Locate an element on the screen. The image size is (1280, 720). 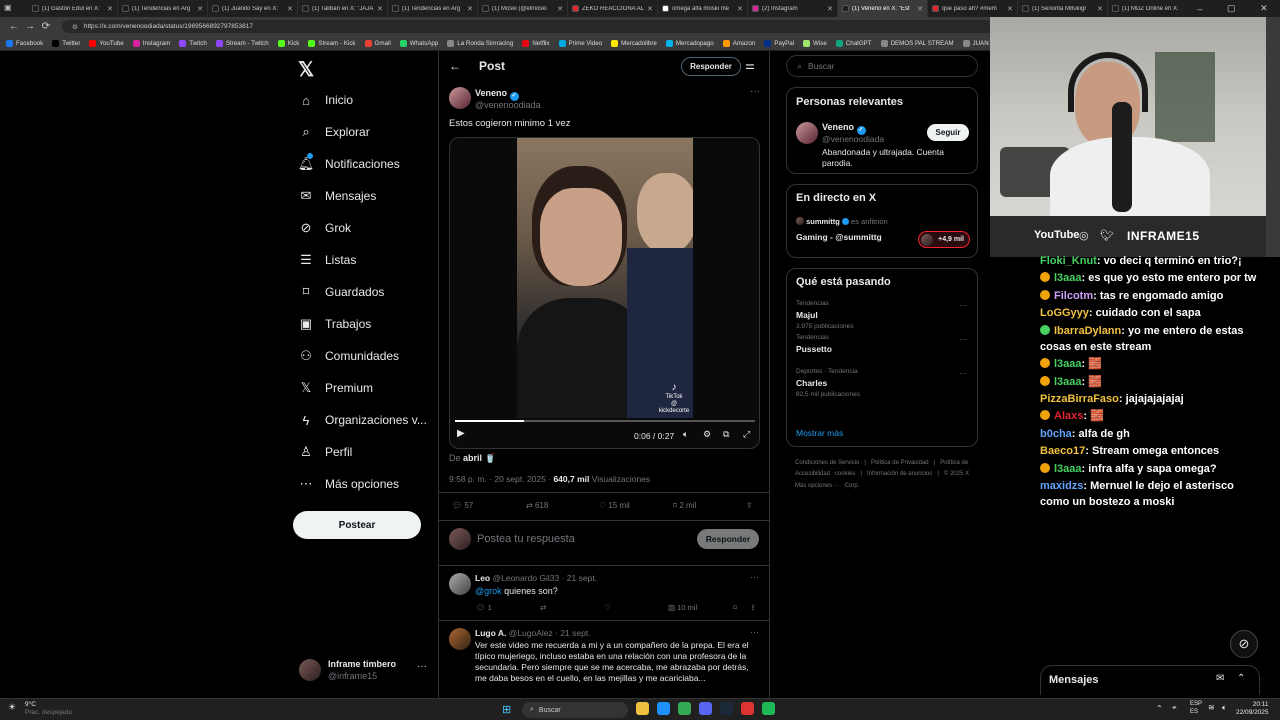
trend-name: Majul is located at coordinates (807, 315).